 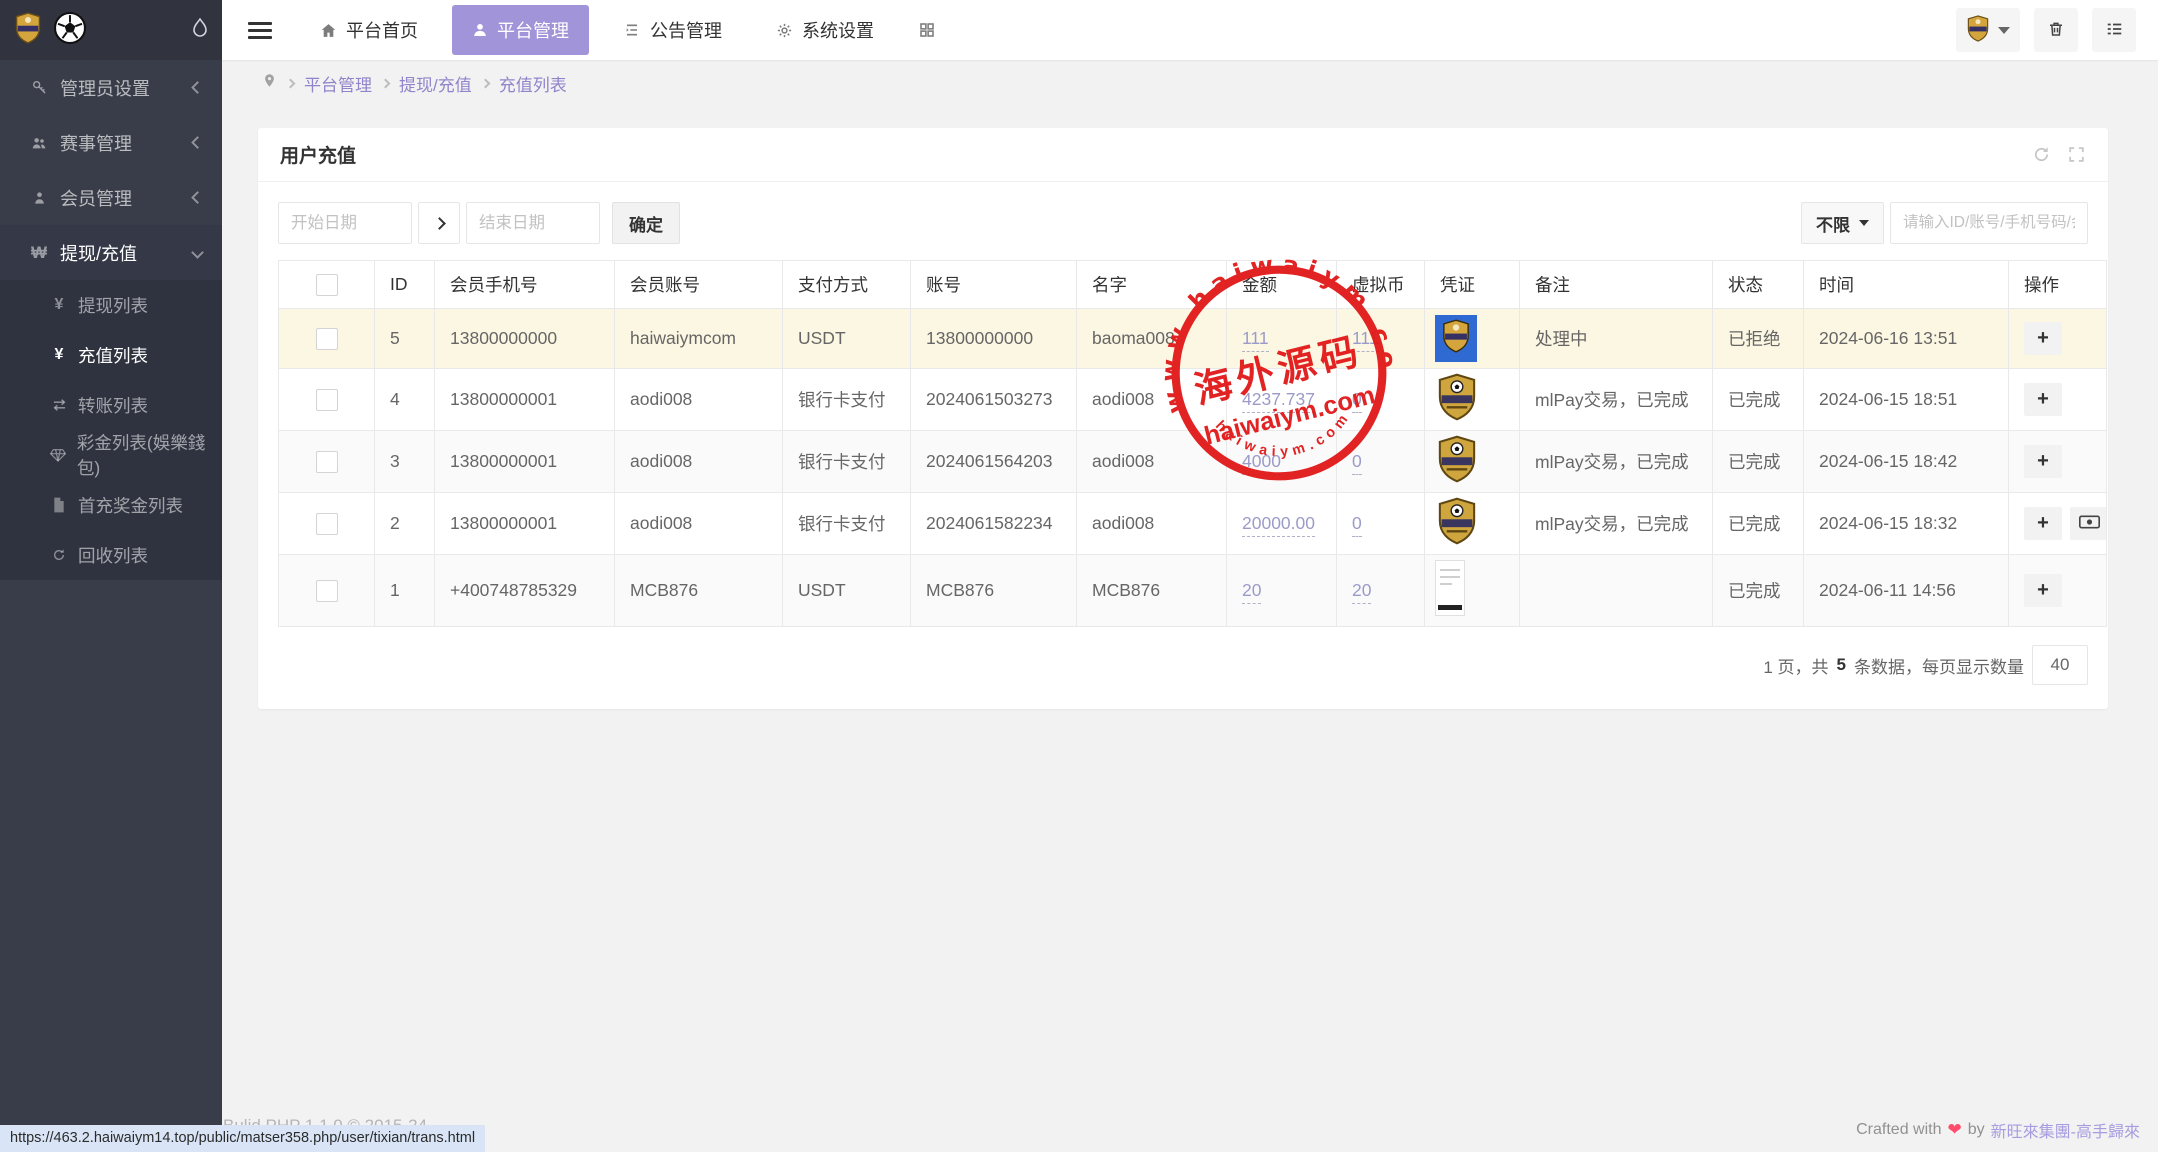 I want to click on submenu-item-0: ¥ 提现列表, so click(x=111, y=305).